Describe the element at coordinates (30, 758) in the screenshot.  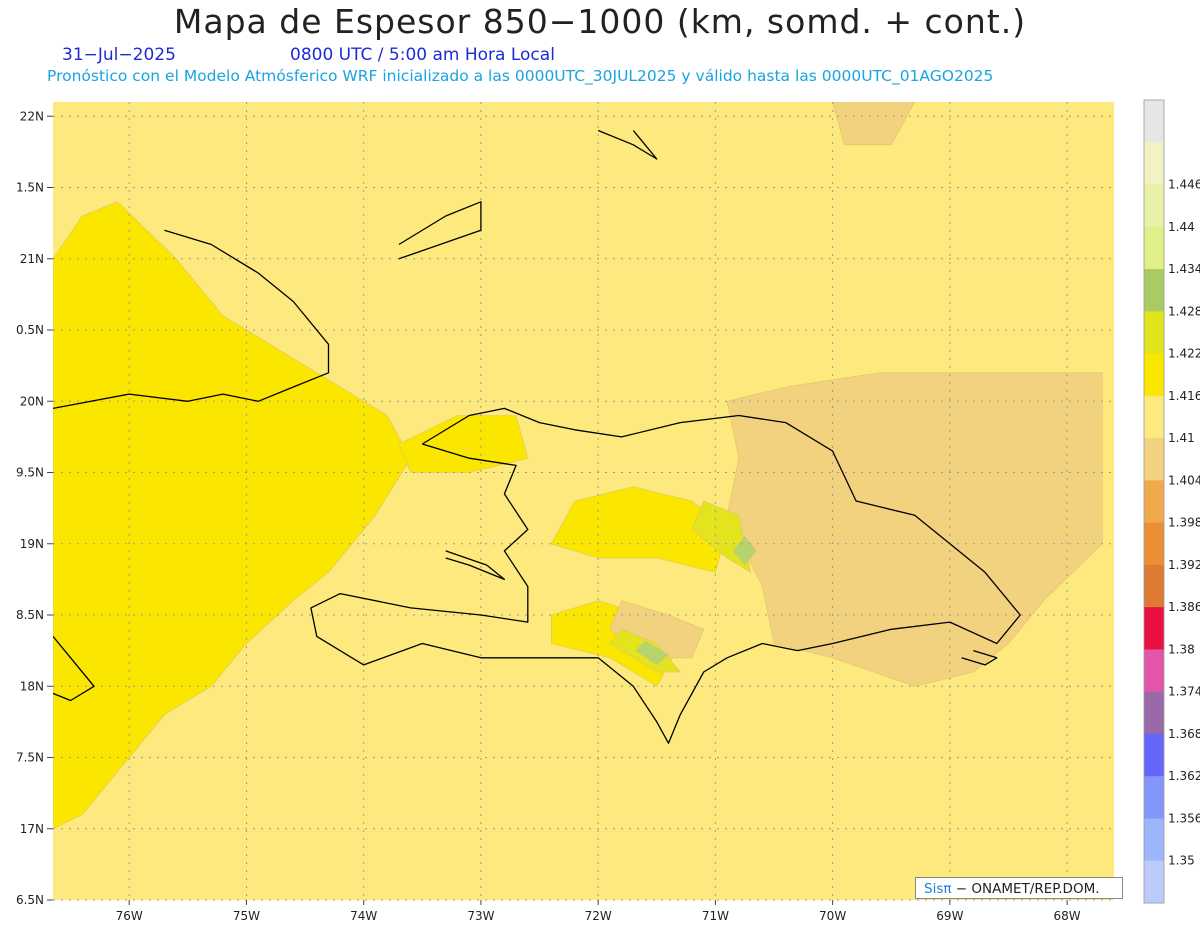
I see `lat-tick-label: 7.5N` at that location.